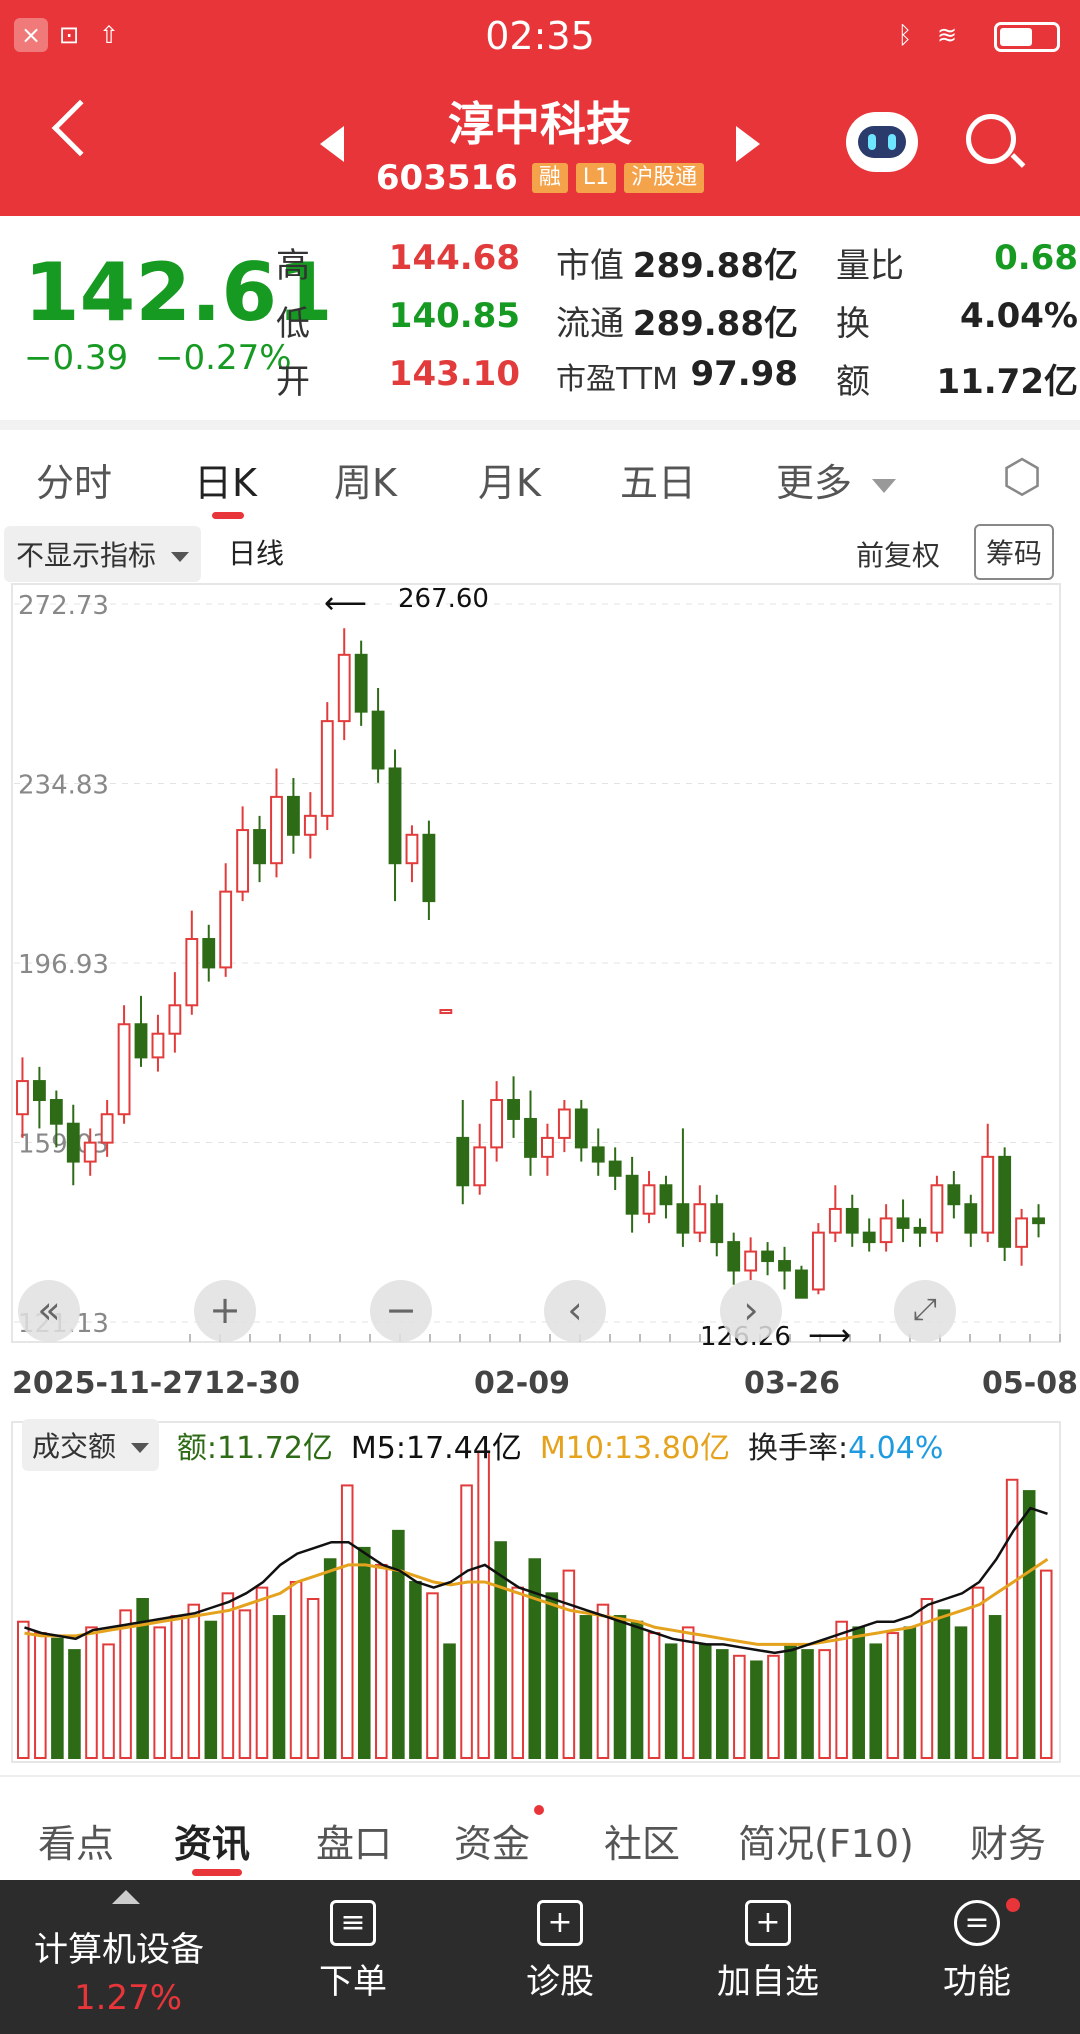 The image size is (1080, 2034). What do you see at coordinates (225, 479) in the screenshot?
I see `tab-daily-k: 日K` at bounding box center [225, 479].